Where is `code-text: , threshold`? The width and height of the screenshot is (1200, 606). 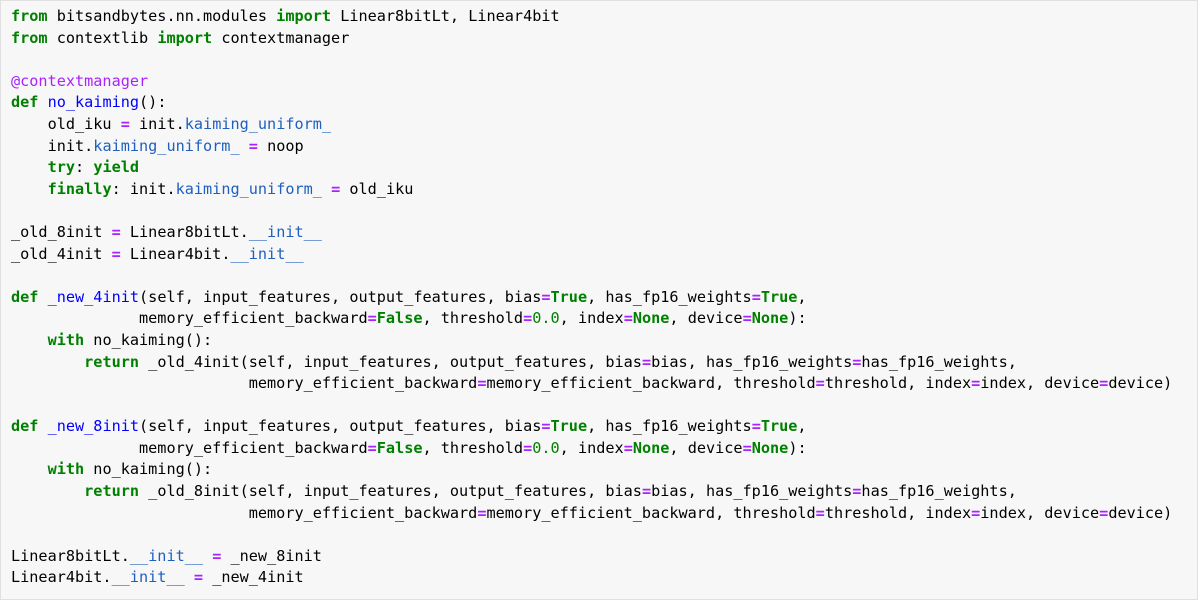 code-text: , threshold is located at coordinates (473, 318).